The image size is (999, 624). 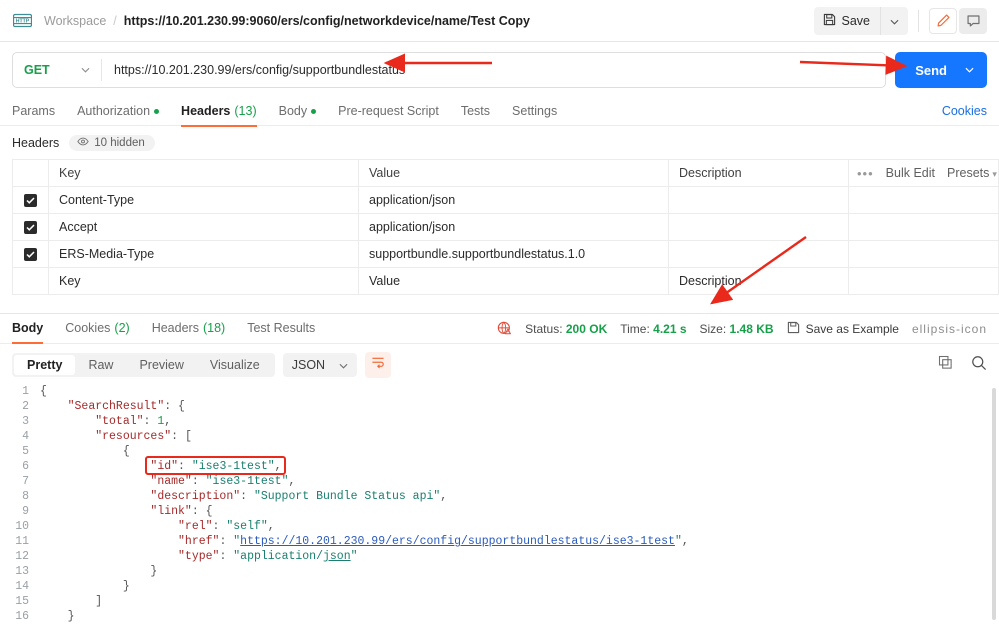 What do you see at coordinates (499, 511) in the screenshot?
I see `code-line: 9 "link": {` at bounding box center [499, 511].